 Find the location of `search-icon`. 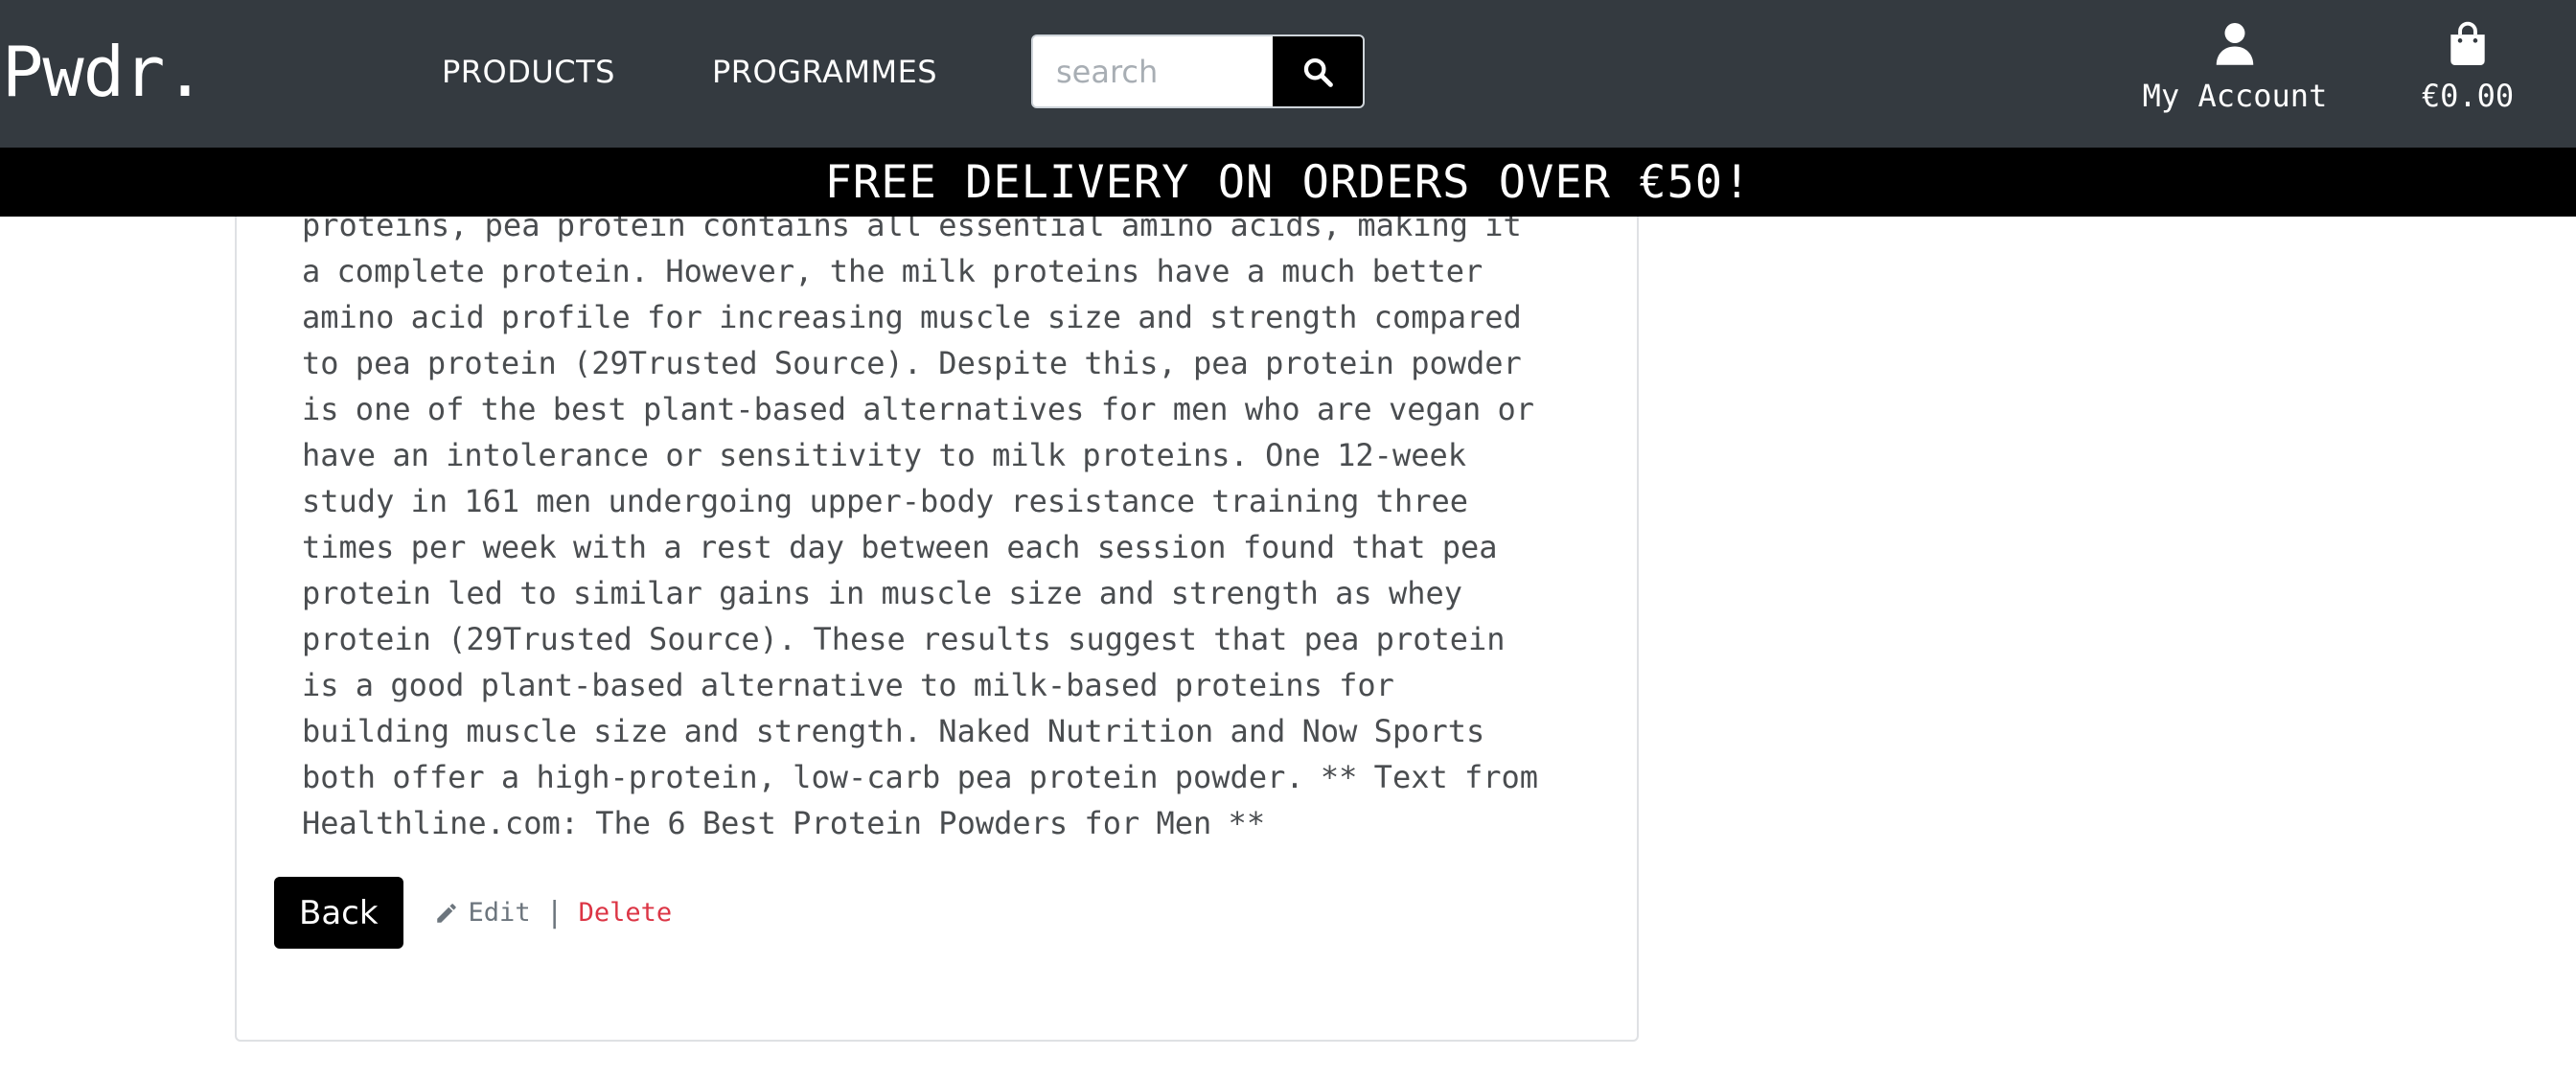

search-icon is located at coordinates (1318, 72).